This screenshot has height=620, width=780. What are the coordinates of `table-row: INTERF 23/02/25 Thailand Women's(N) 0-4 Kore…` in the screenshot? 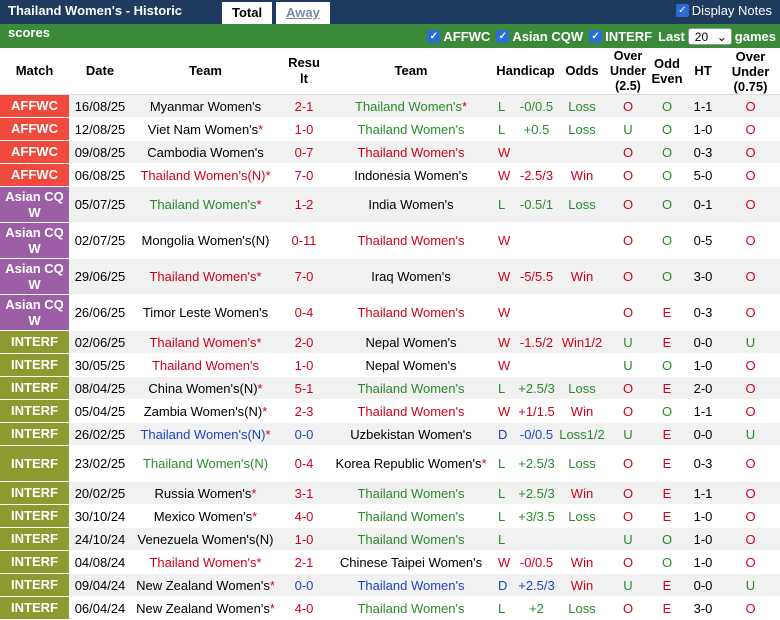 It's located at (390, 463).